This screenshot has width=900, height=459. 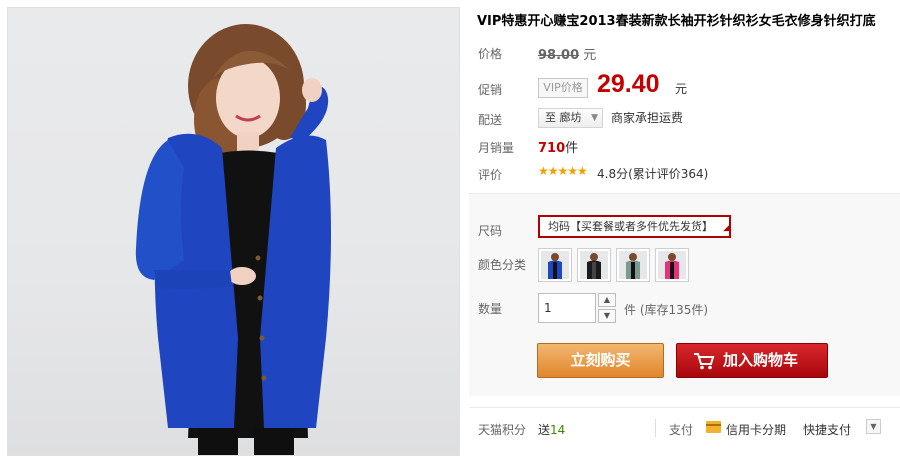 I want to click on credit-card-icon, so click(x=713, y=427).